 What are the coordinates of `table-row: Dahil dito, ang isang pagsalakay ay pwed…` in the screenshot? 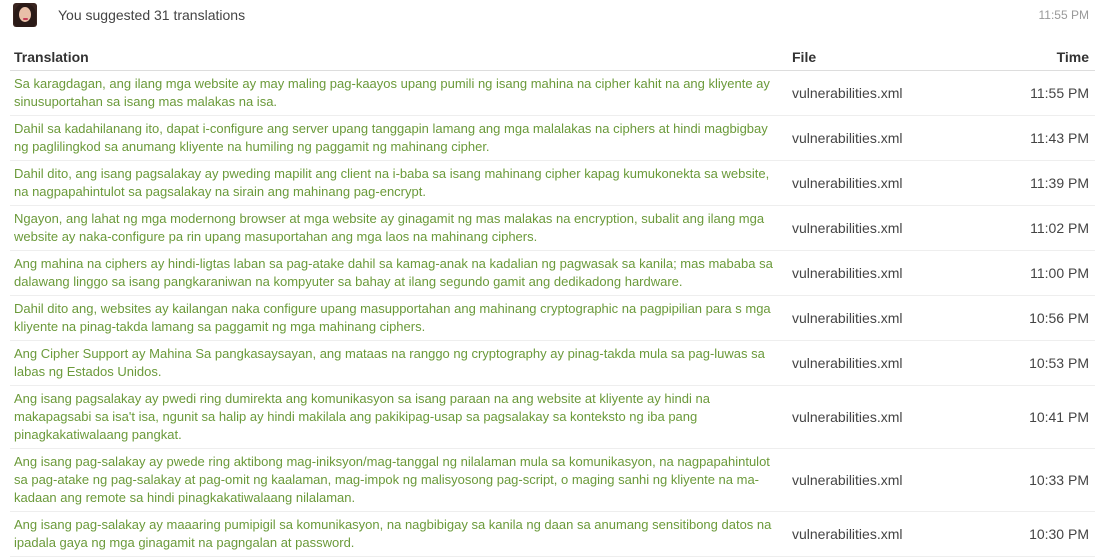 It's located at (552, 183).